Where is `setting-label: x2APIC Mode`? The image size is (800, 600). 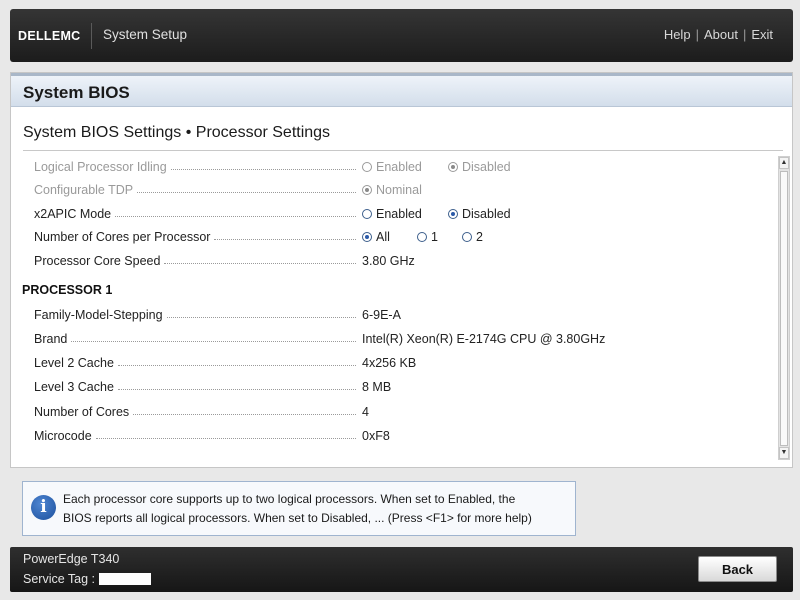
setting-label: x2APIC Mode is located at coordinates (73, 214).